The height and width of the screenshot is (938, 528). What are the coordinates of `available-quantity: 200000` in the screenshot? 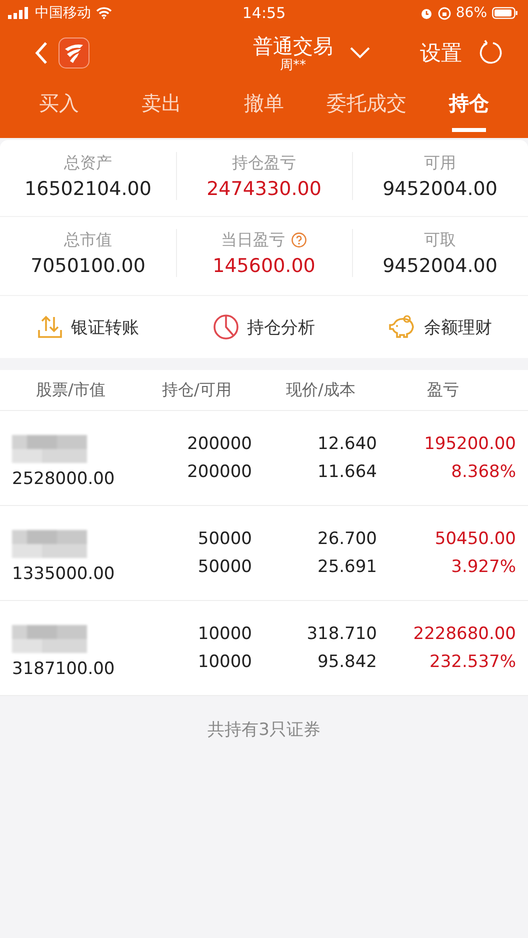 It's located at (219, 472).